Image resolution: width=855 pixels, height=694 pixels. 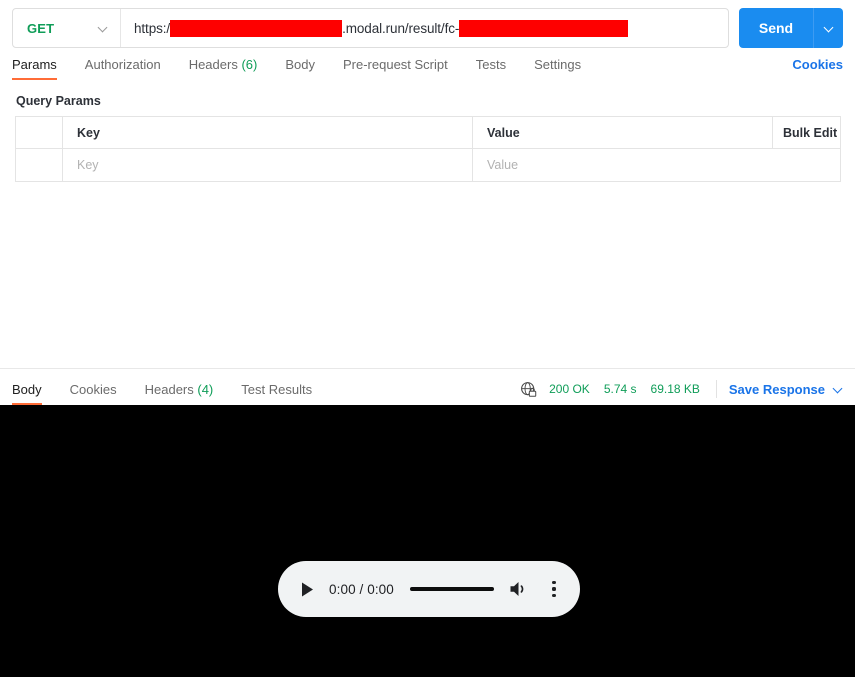 I want to click on value-input: Value, so click(x=656, y=165).